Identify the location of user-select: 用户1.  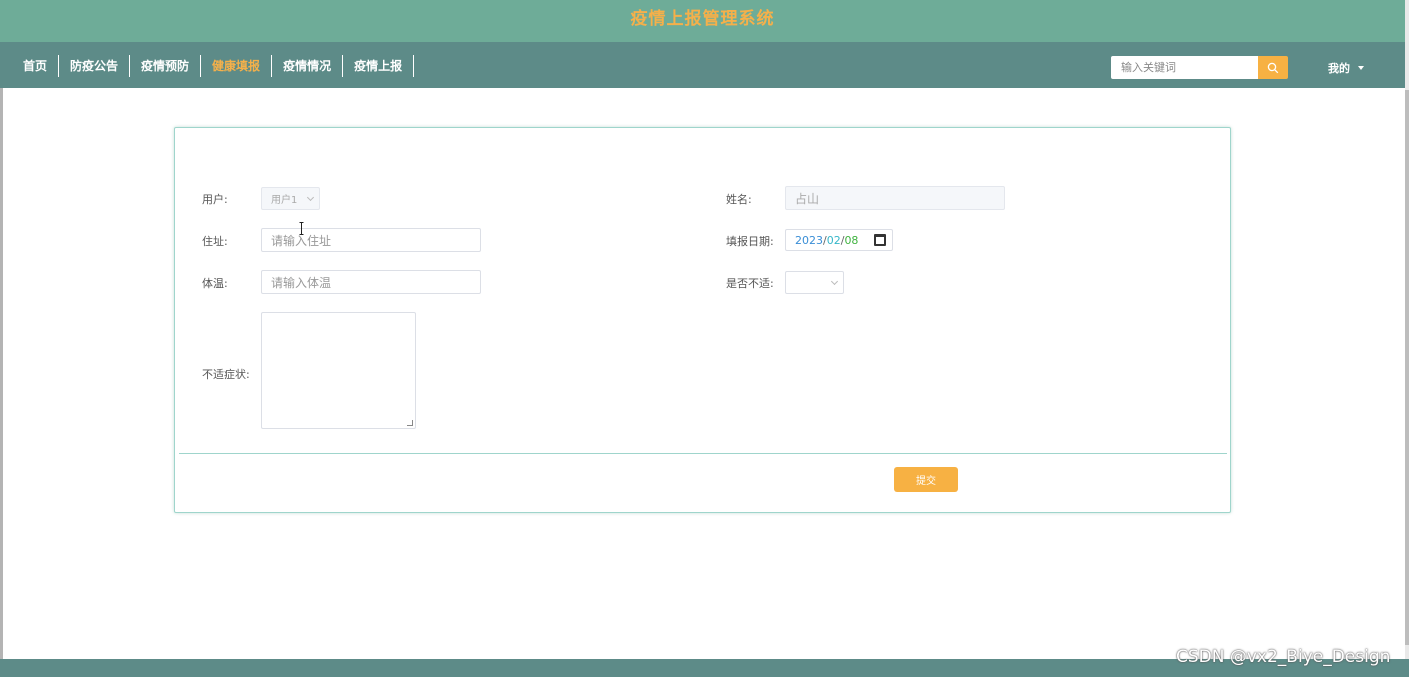
(290, 198).